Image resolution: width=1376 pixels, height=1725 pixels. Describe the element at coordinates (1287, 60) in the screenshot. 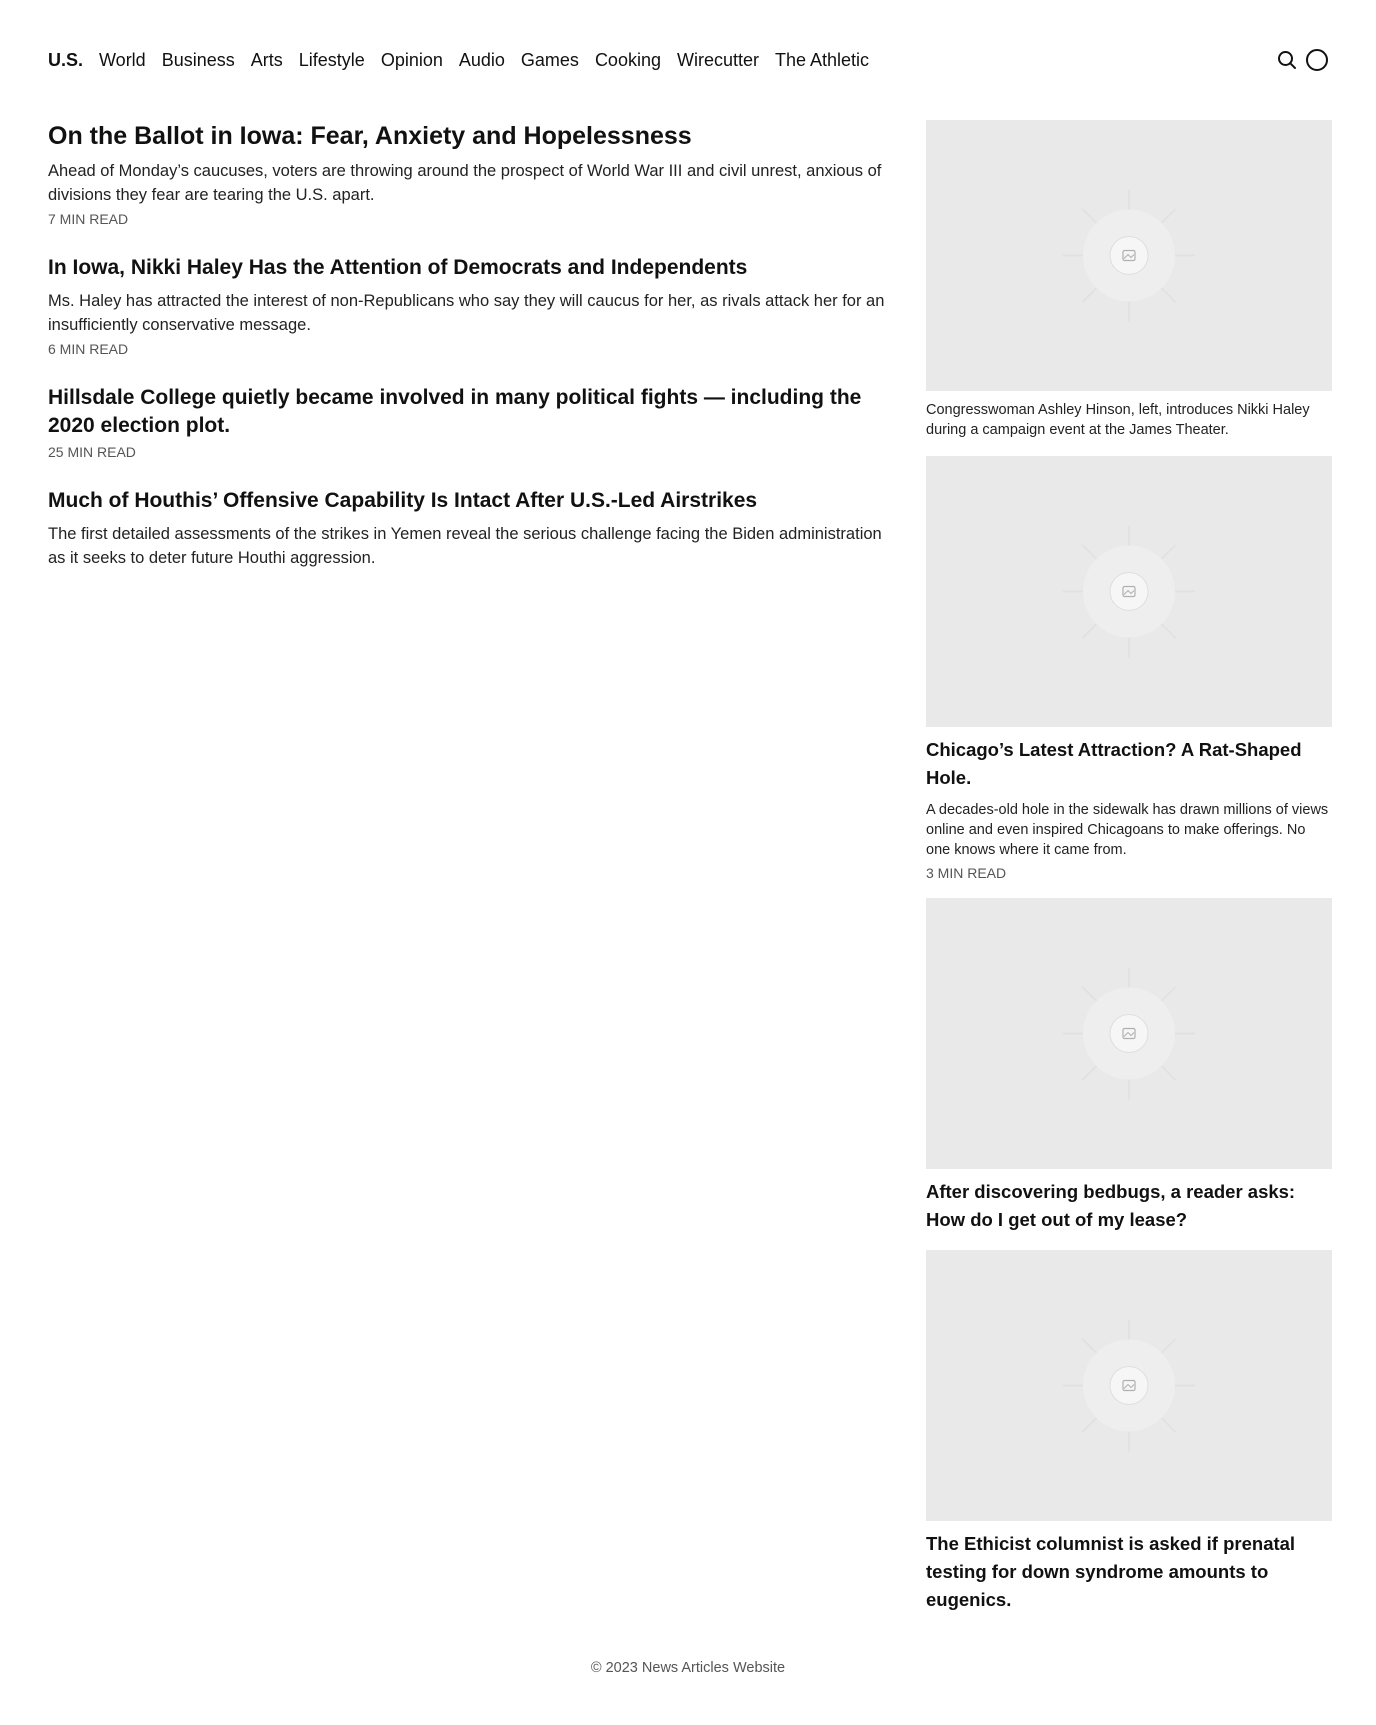

I see `search-icon` at that location.